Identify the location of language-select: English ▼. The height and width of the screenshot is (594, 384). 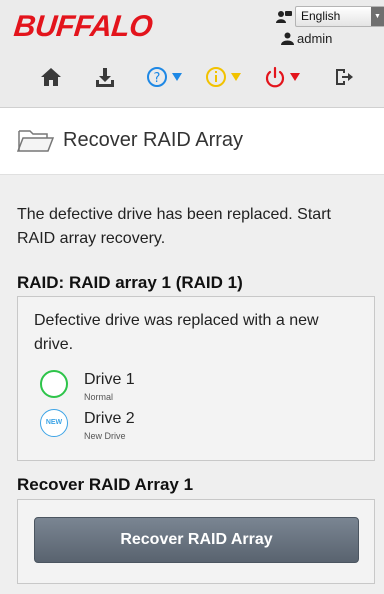
(339, 16).